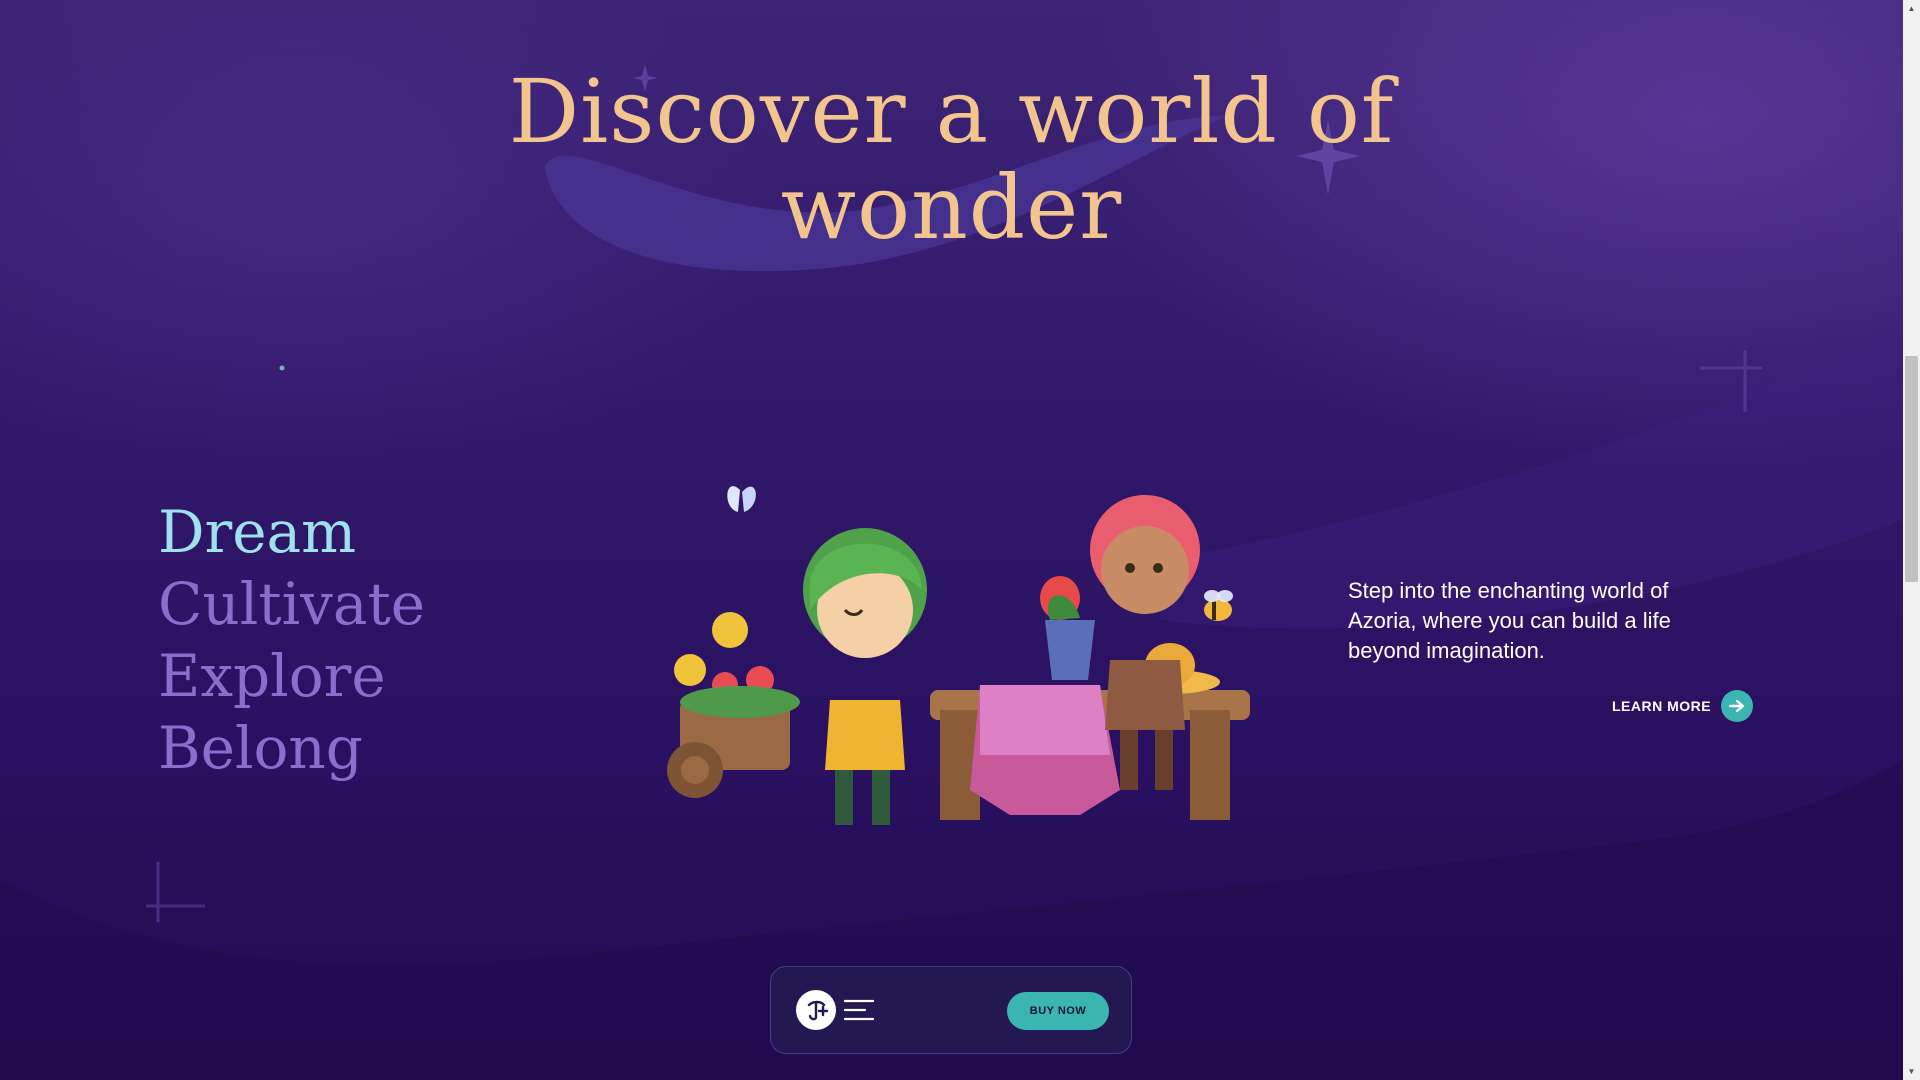  What do you see at coordinates (733, 705) in the screenshot?
I see `flower-cart` at bounding box center [733, 705].